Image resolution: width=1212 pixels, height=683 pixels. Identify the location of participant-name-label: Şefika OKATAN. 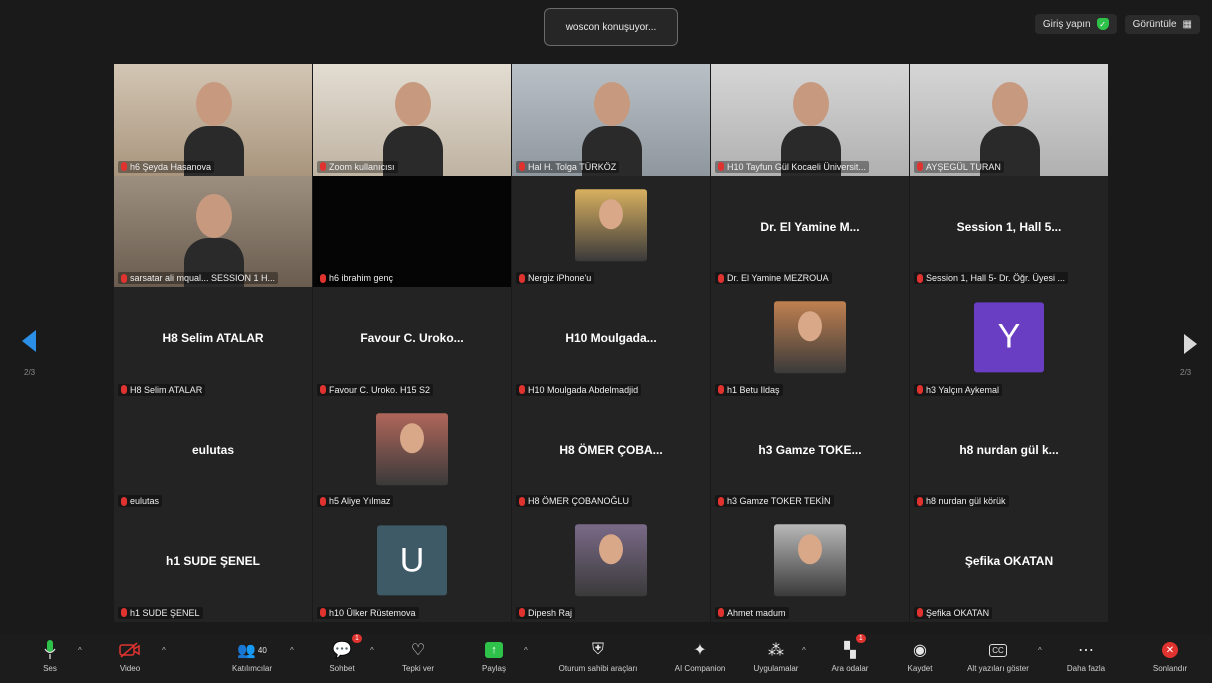
(953, 612).